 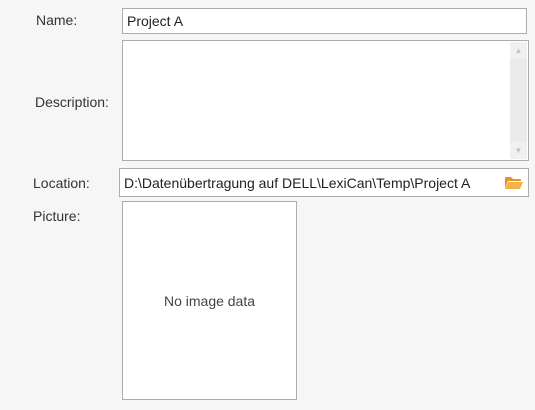 I want to click on folder-open-icon, so click(x=514, y=182).